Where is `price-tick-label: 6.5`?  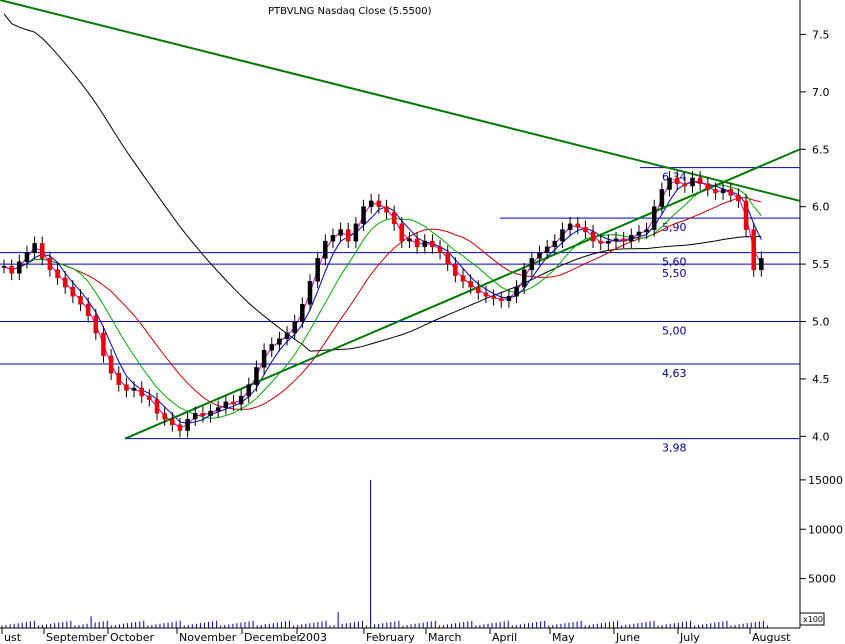
price-tick-label: 6.5 is located at coordinates (821, 149).